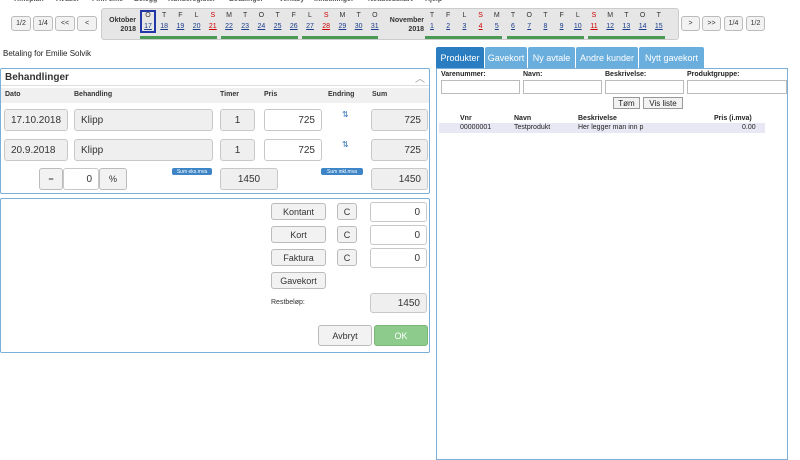 The height and width of the screenshot is (460, 800). Describe the element at coordinates (663, 103) in the screenshot. I see `show-list-button: Vis liste` at that location.